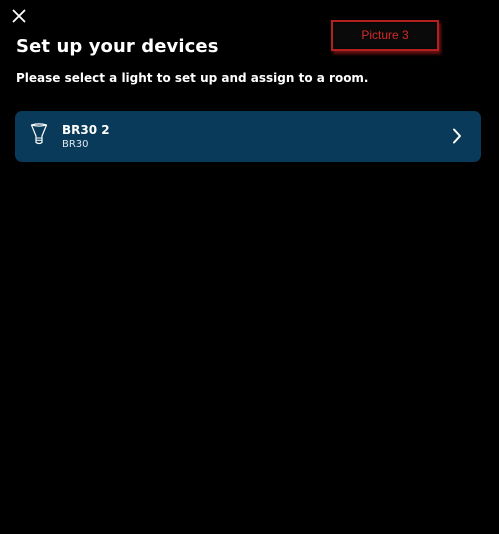 The width and height of the screenshot is (499, 534). I want to click on device-name: BR30 2, so click(86, 130).